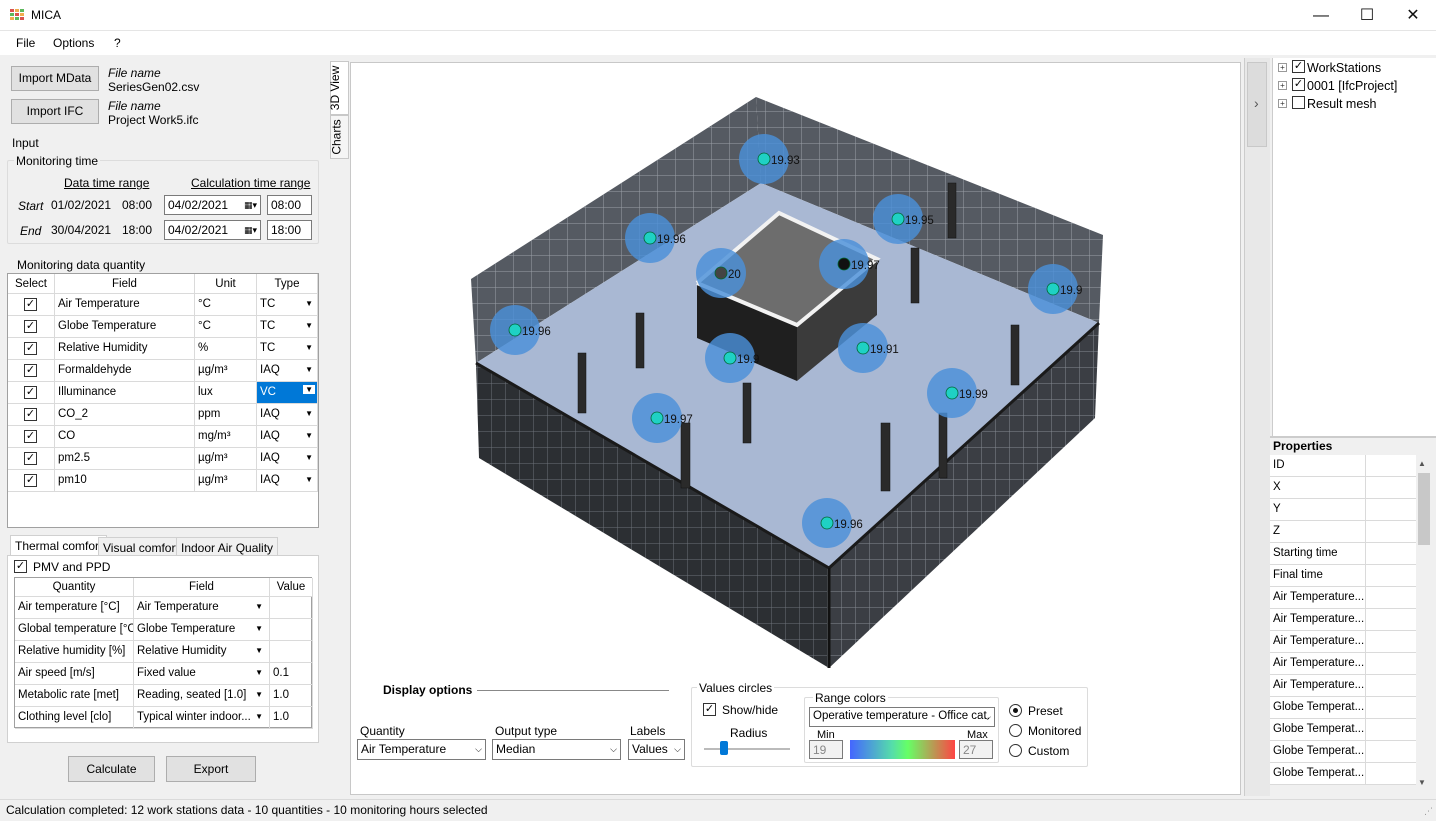  I want to click on sensor-marker: 19.96, so click(832, 523).